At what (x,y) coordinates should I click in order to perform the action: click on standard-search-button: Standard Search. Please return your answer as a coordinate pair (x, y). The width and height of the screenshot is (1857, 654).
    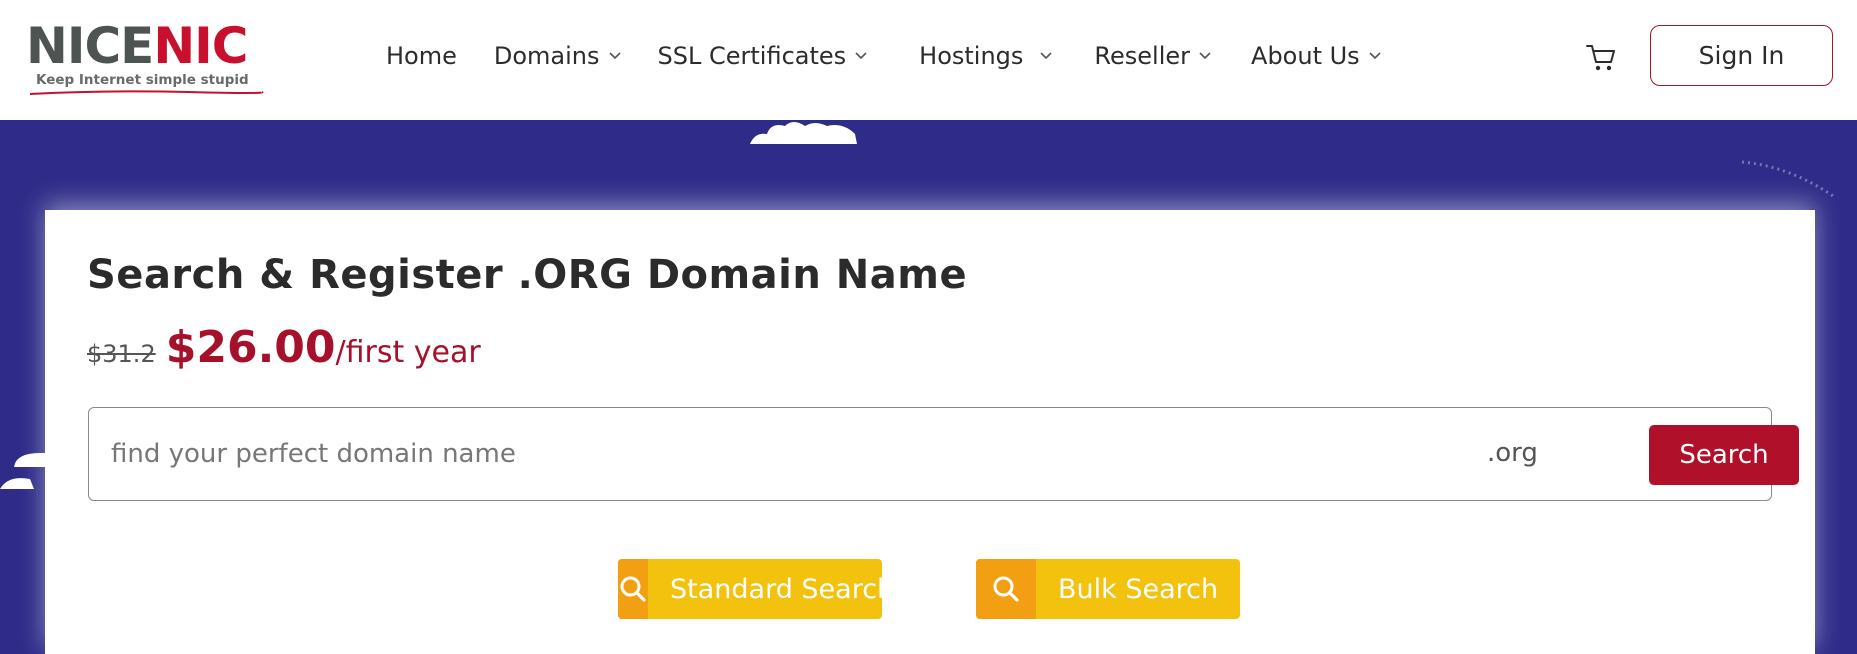
    Looking at the image, I should click on (750, 589).